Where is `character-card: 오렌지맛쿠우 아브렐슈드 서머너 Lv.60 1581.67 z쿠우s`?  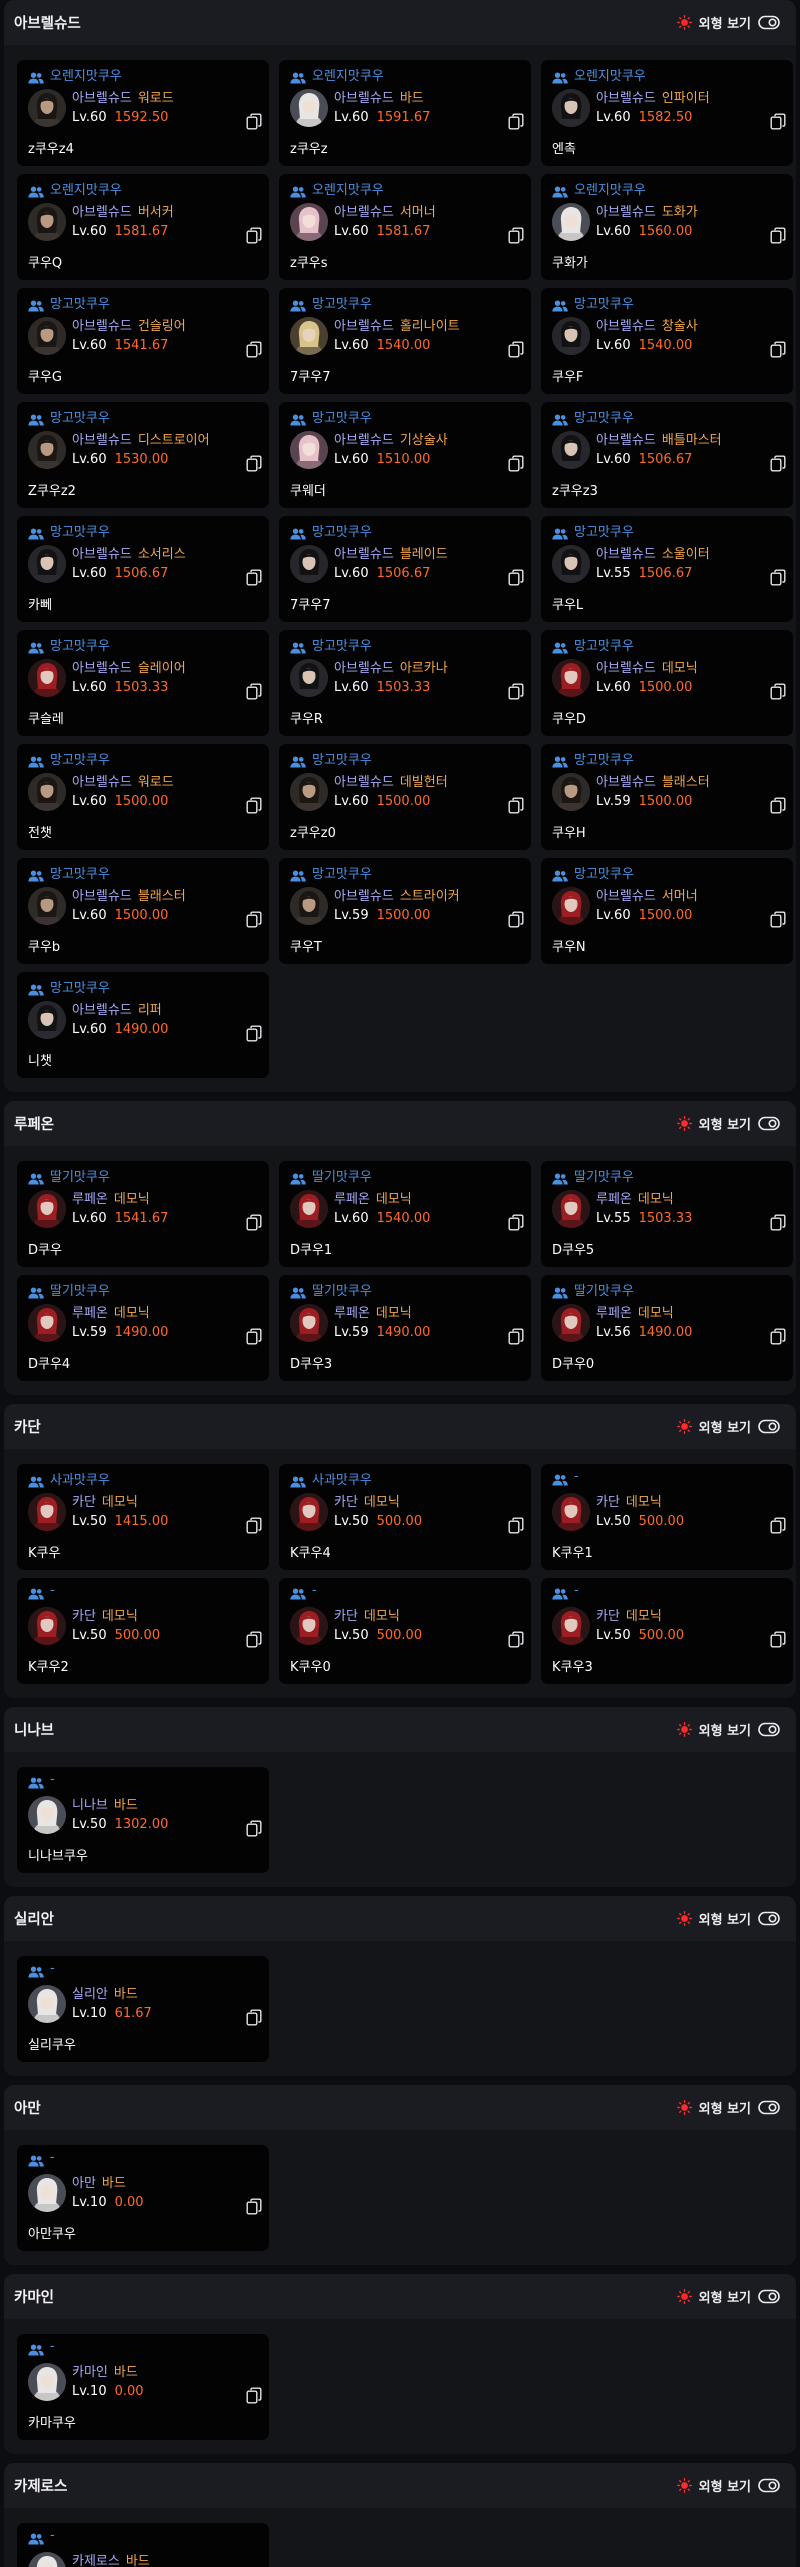 character-card: 오렌지맛쿠우 아브렐슈드 서머너 Lv.60 1581.67 z쿠우s is located at coordinates (405, 227).